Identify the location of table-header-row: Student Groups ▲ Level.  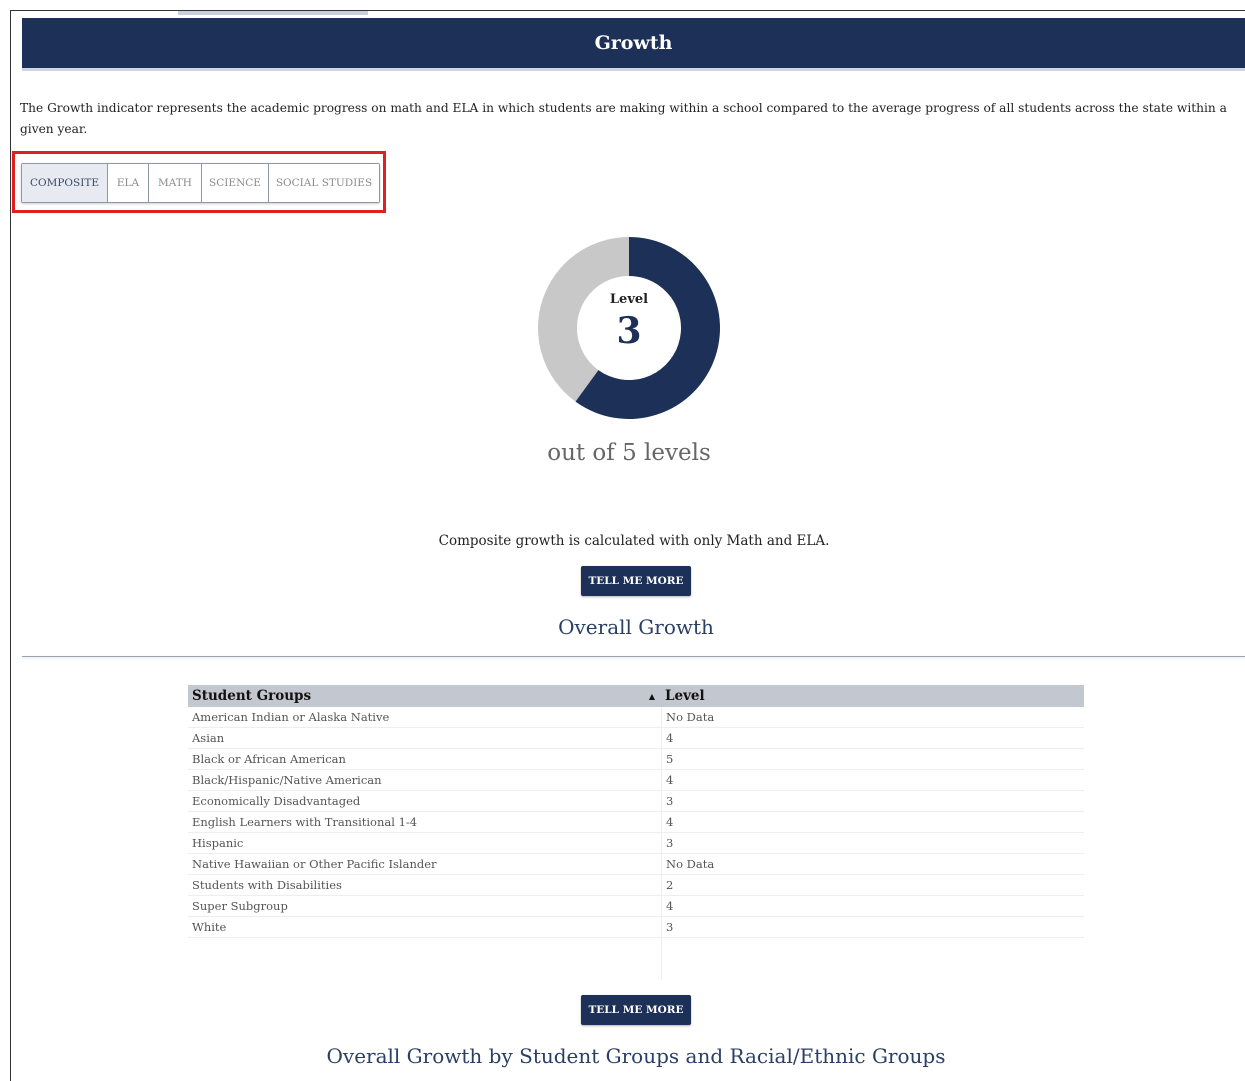
(636, 696).